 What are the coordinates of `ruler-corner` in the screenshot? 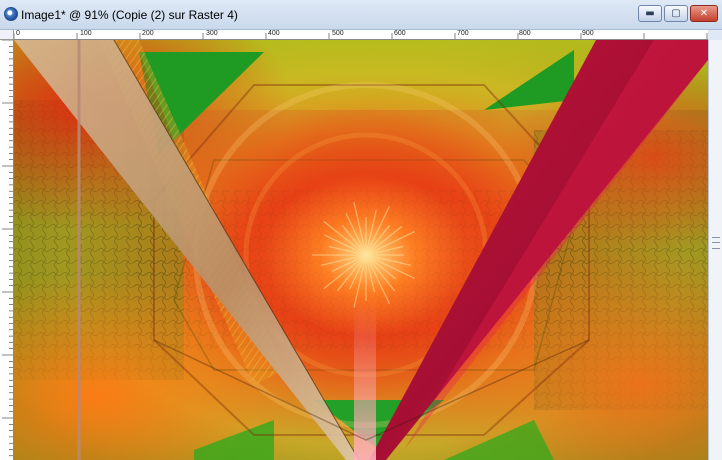 It's located at (7, 35).